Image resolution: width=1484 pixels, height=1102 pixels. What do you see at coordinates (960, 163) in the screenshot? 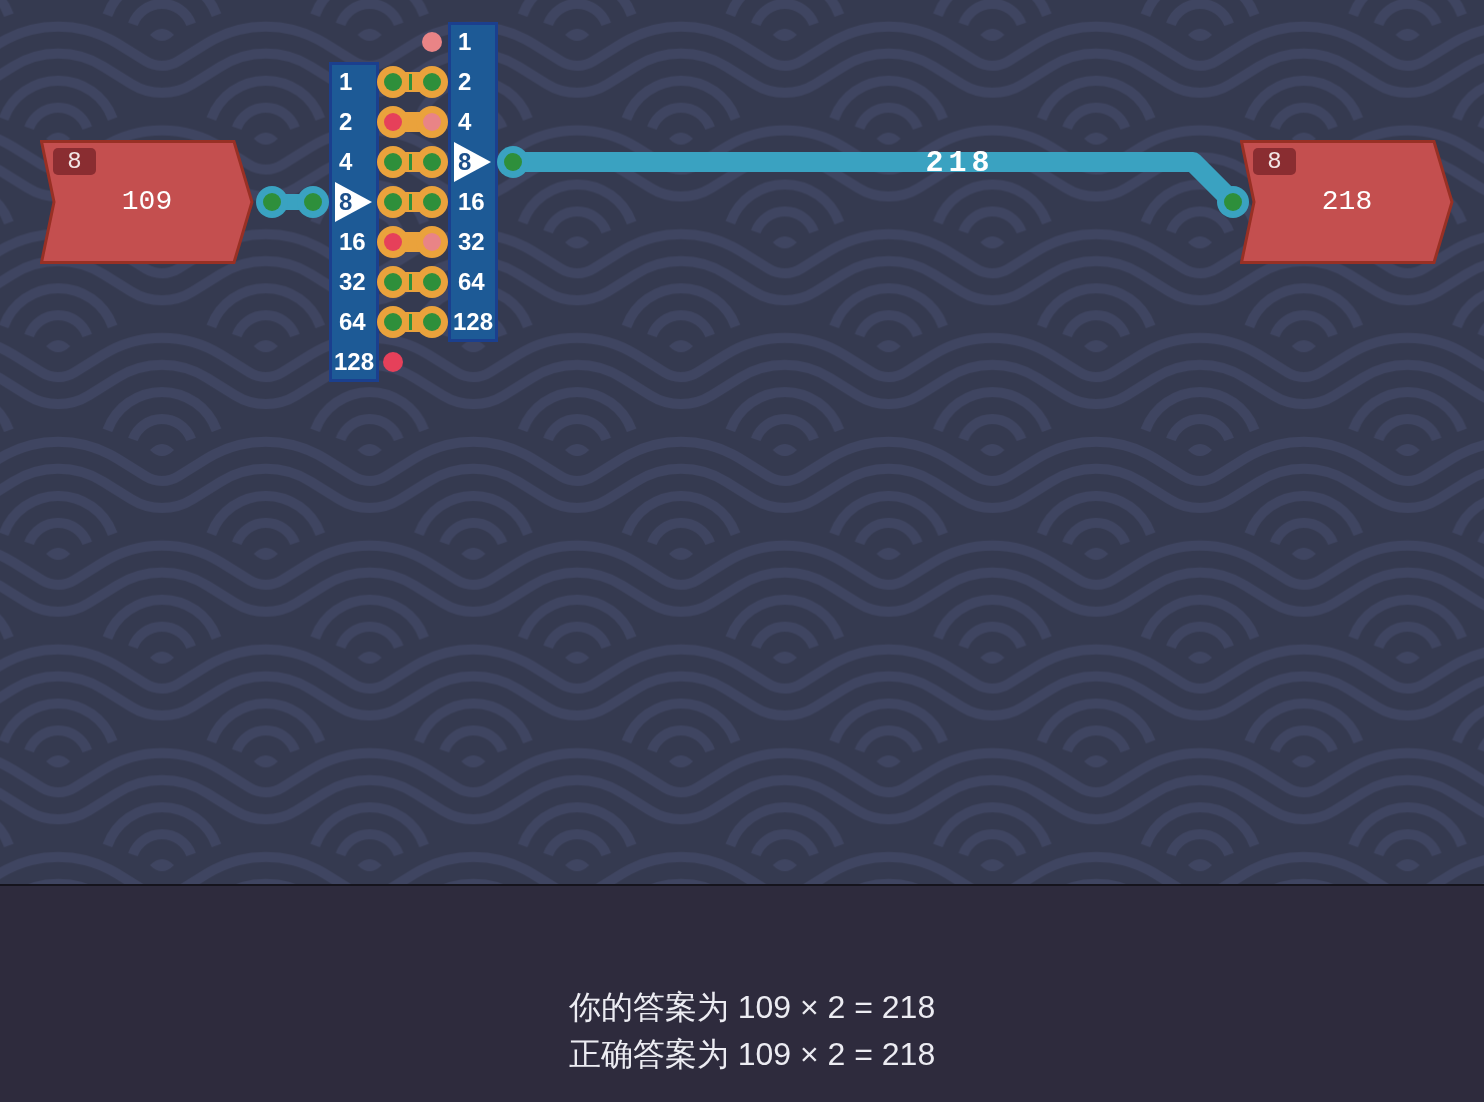
I see `wire-label: 218` at bounding box center [960, 163].